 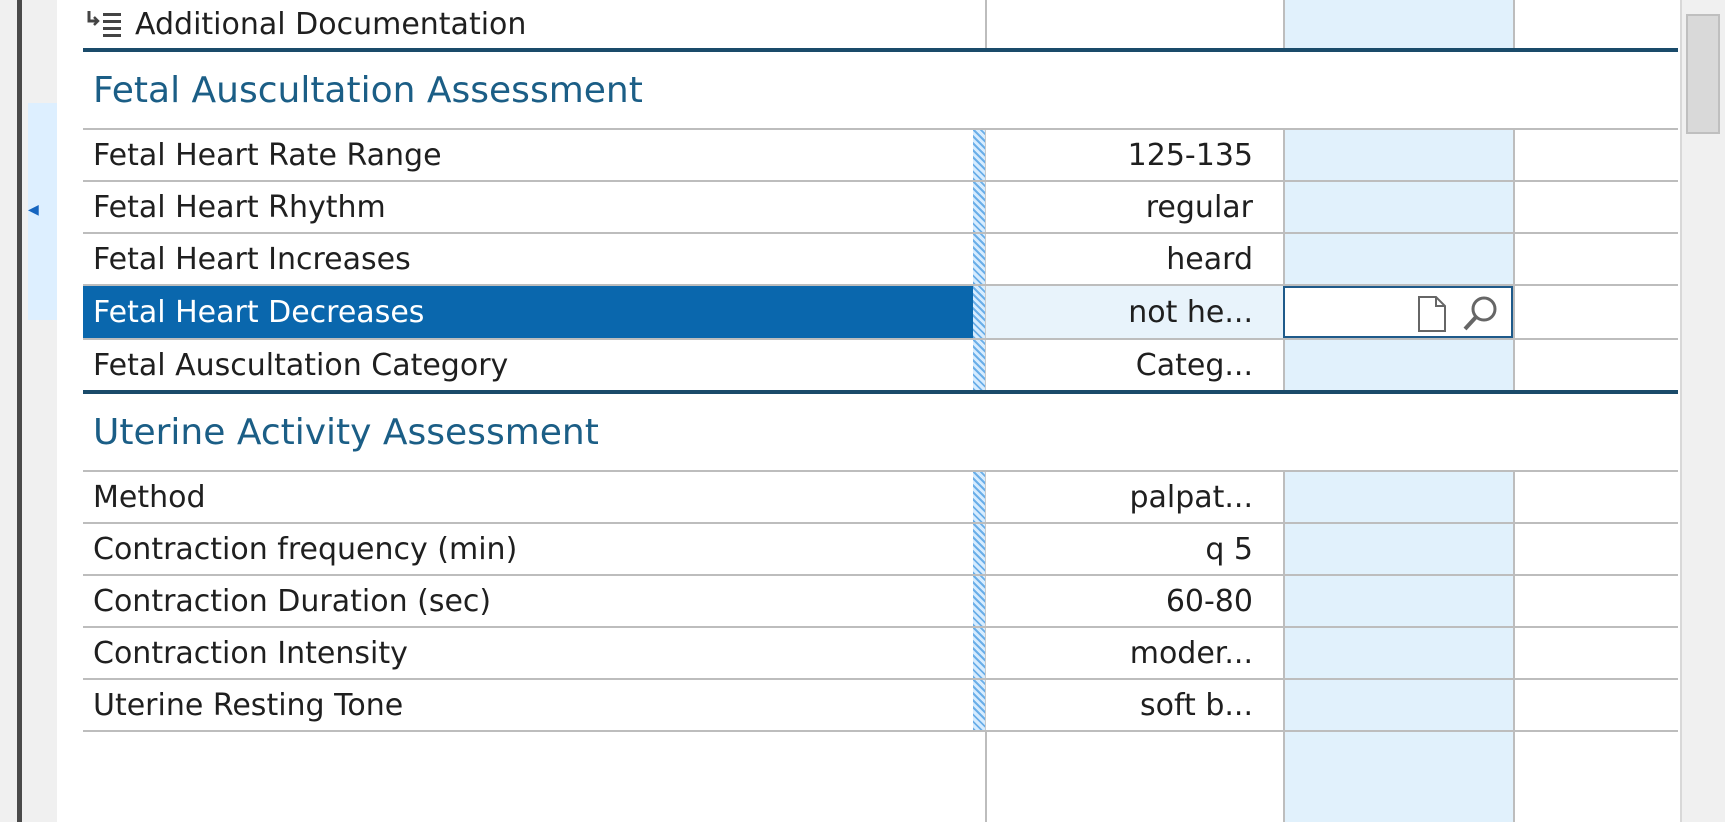 I want to click on row-label: Method, so click(x=528, y=497).